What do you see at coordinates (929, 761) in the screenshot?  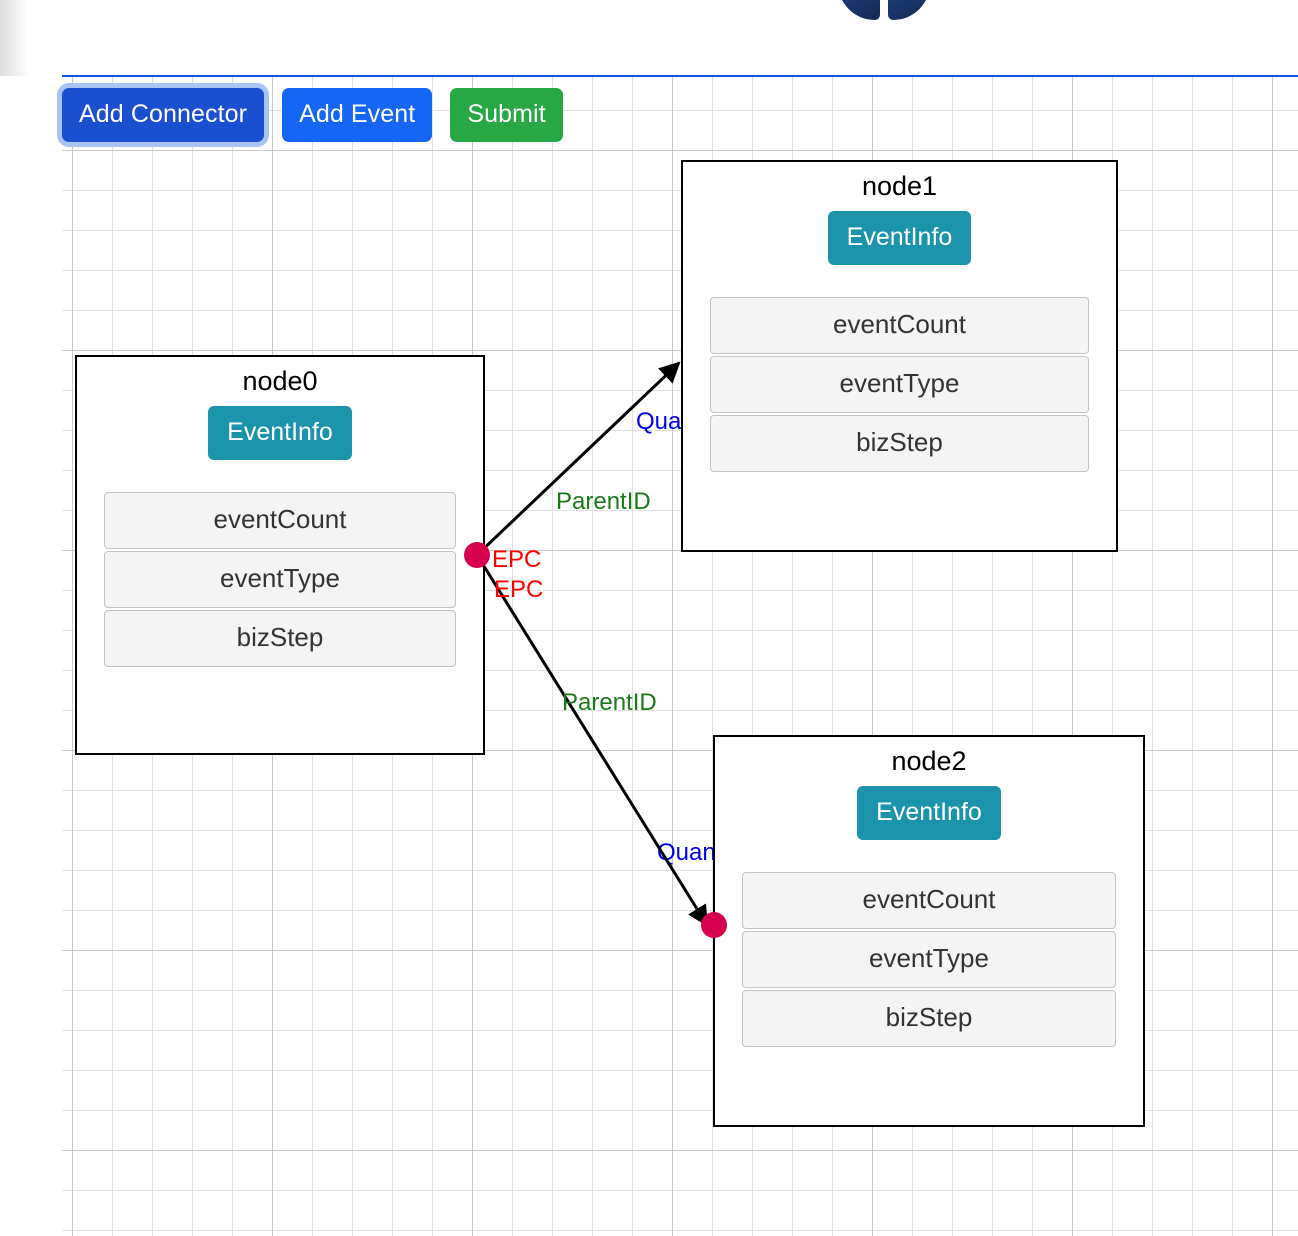 I see `node-title: node2` at bounding box center [929, 761].